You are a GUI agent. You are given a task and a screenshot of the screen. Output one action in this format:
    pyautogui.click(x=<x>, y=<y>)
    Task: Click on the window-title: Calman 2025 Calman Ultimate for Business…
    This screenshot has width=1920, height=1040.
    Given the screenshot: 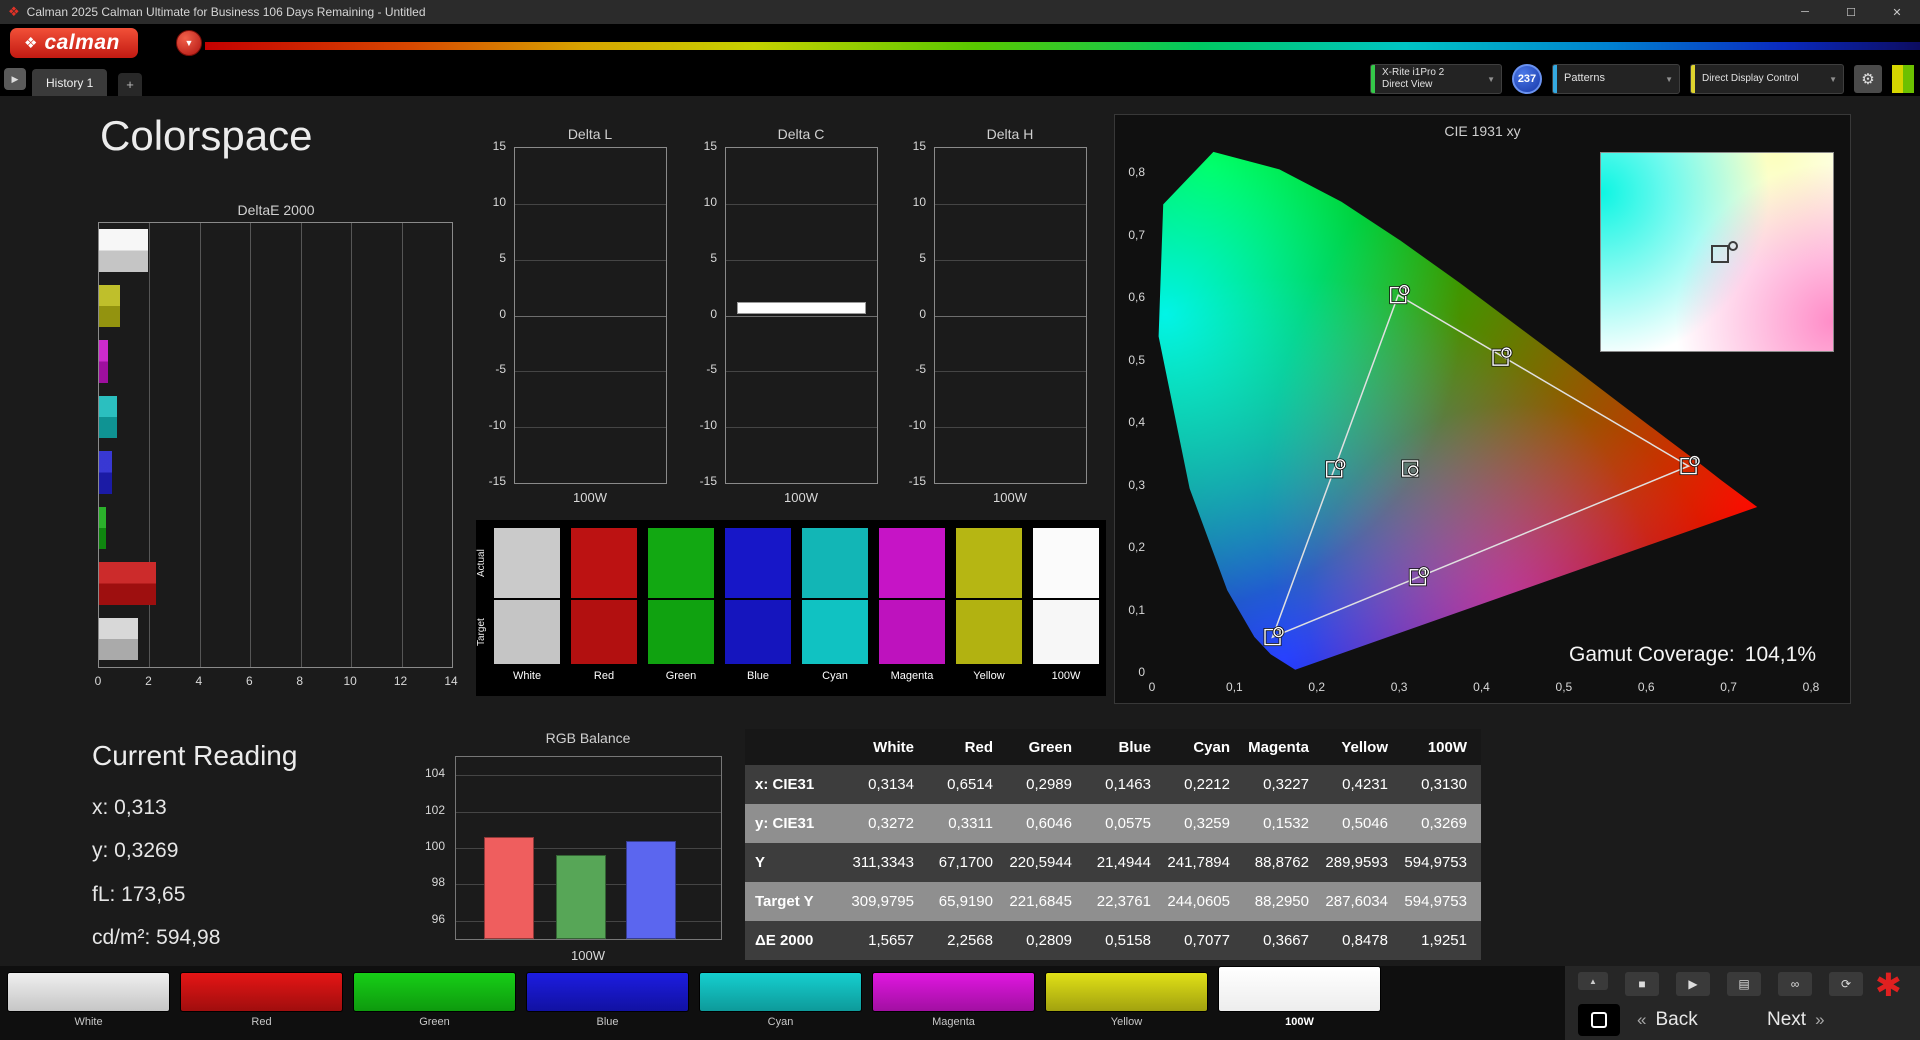 What is the action you would take?
    pyautogui.click(x=226, y=12)
    